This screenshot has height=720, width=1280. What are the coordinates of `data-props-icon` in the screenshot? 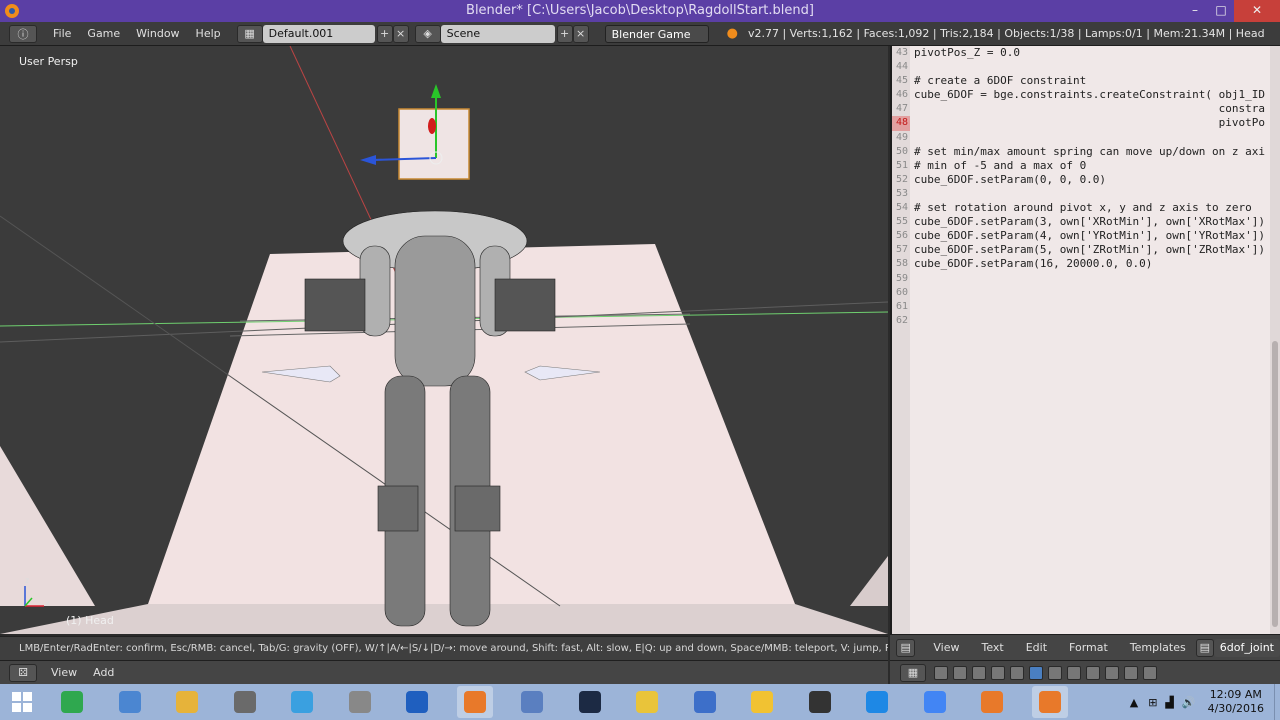 It's located at (1074, 672).